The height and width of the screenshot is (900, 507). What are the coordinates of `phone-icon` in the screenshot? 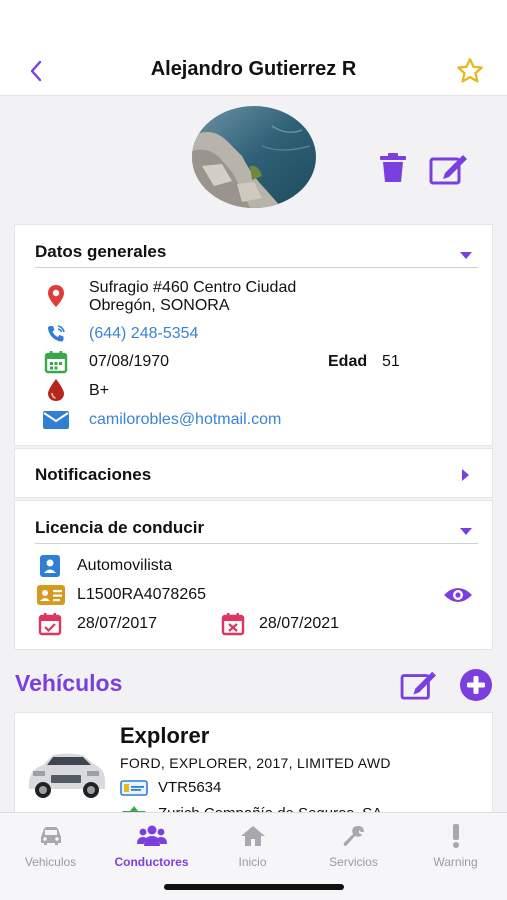 It's located at (56, 334).